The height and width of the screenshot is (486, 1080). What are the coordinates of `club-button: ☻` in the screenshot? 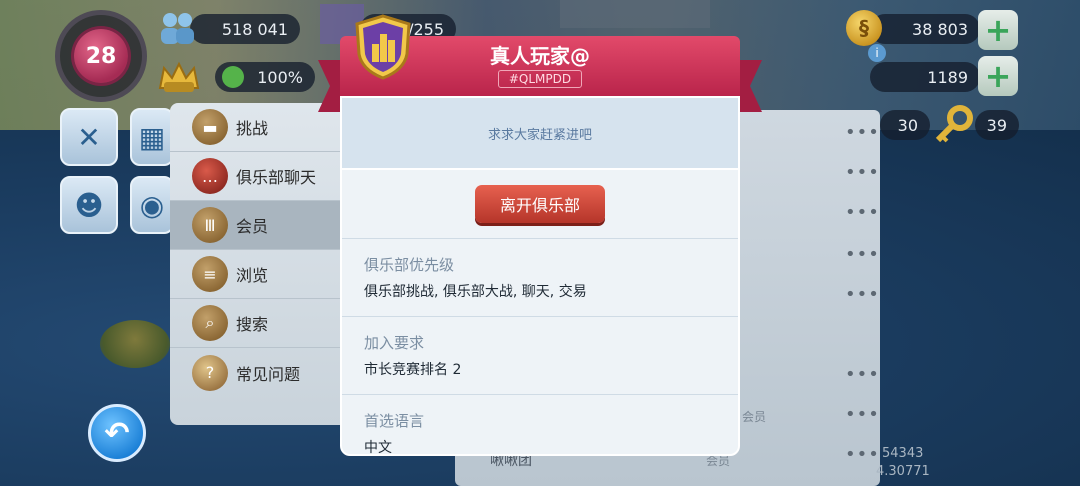 It's located at (89, 205).